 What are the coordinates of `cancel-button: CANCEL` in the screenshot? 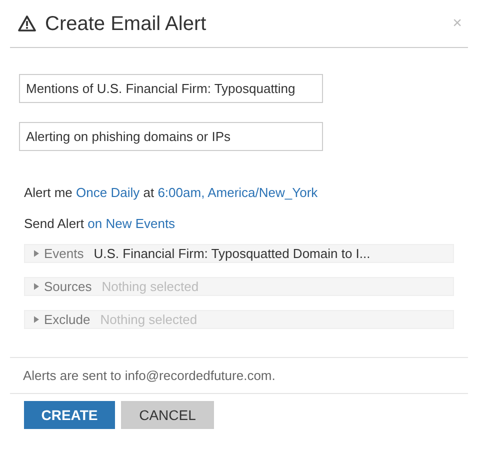 It's located at (167, 415).